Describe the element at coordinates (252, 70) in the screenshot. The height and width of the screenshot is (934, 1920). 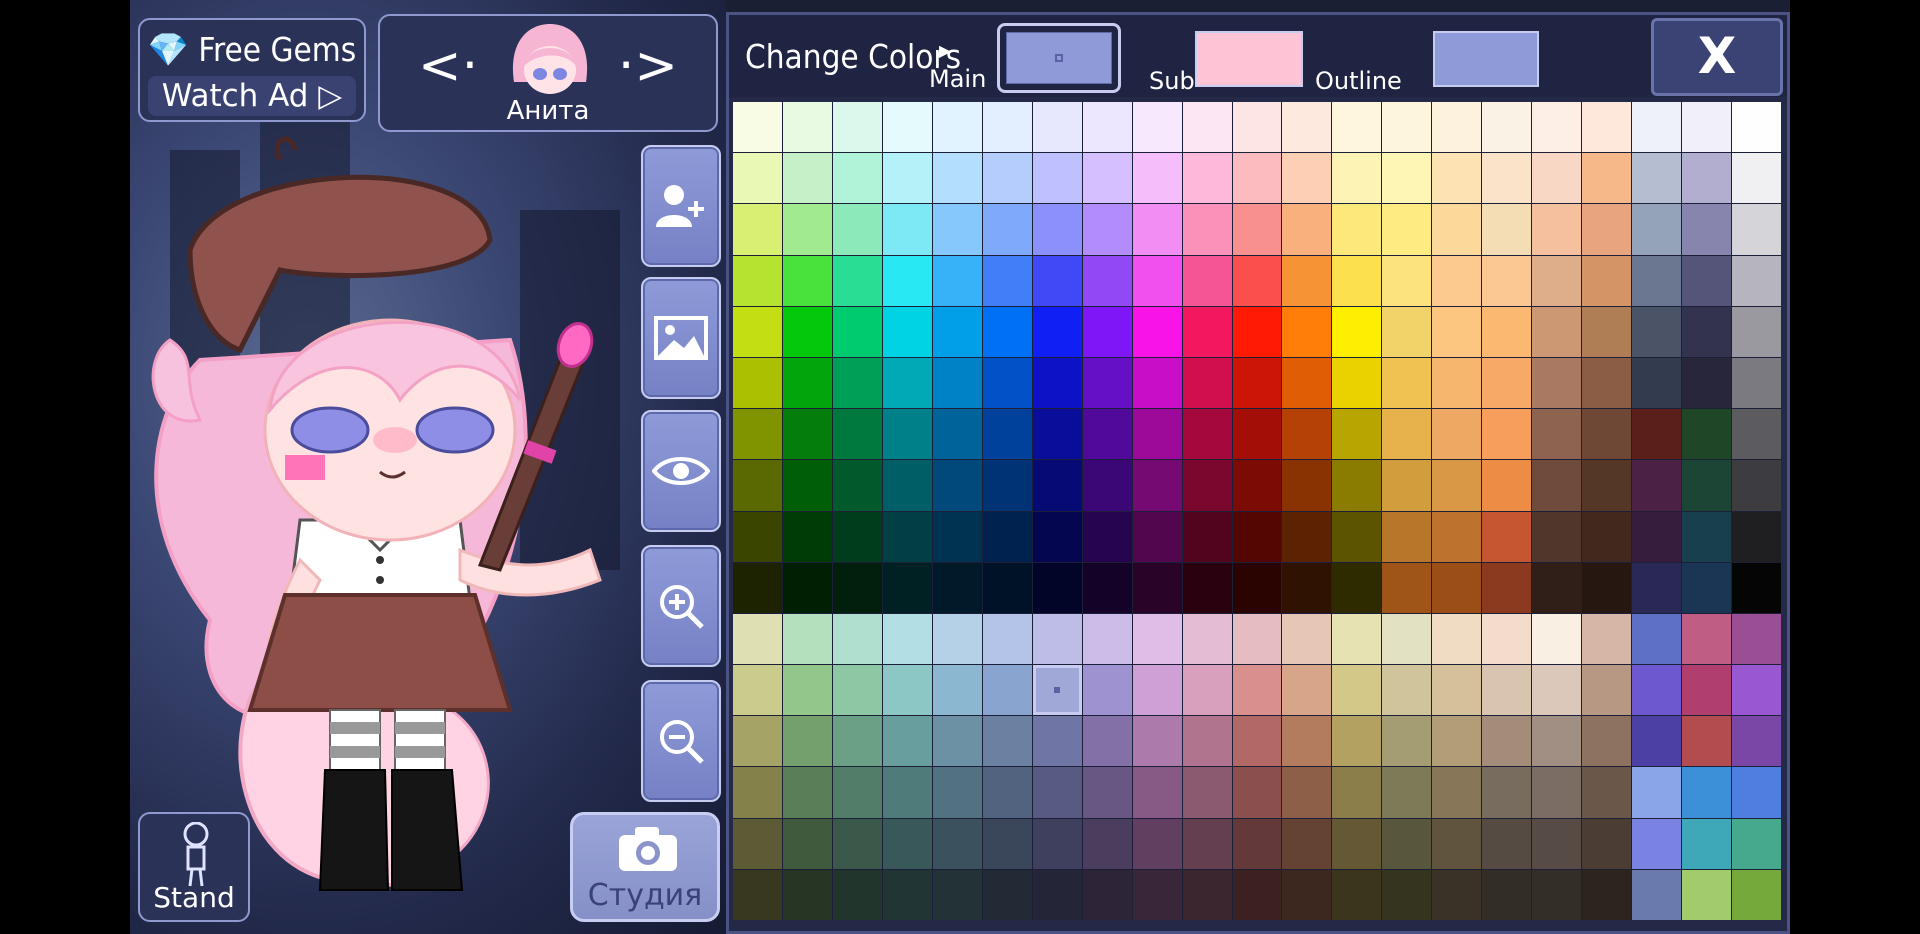
I see `free-gems-button: 💎 Free Gems Watch Ad ▷` at that location.